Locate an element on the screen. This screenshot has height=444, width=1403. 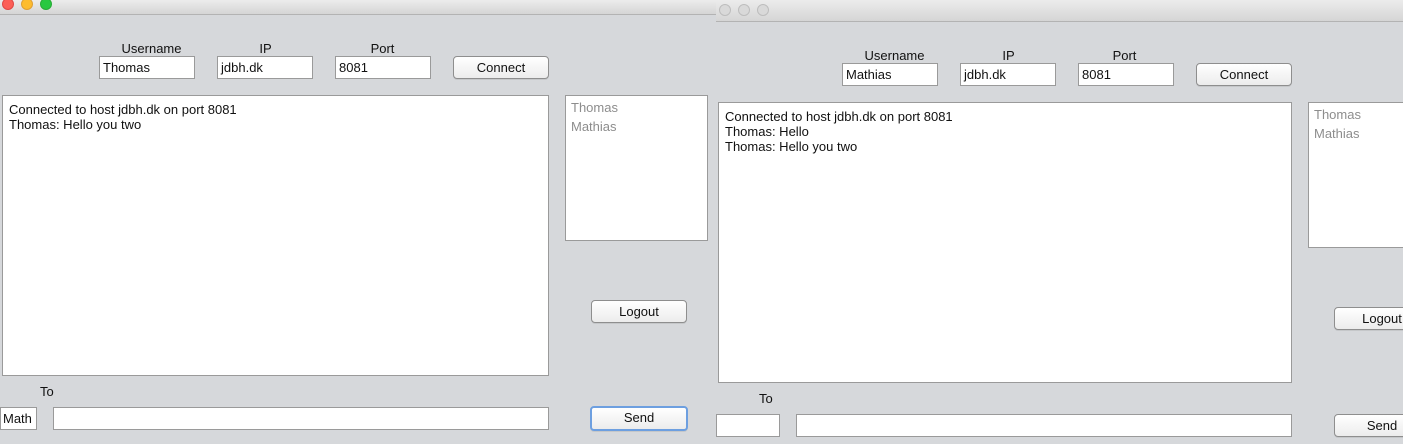
to-recipient-input: Math is located at coordinates (18, 418).